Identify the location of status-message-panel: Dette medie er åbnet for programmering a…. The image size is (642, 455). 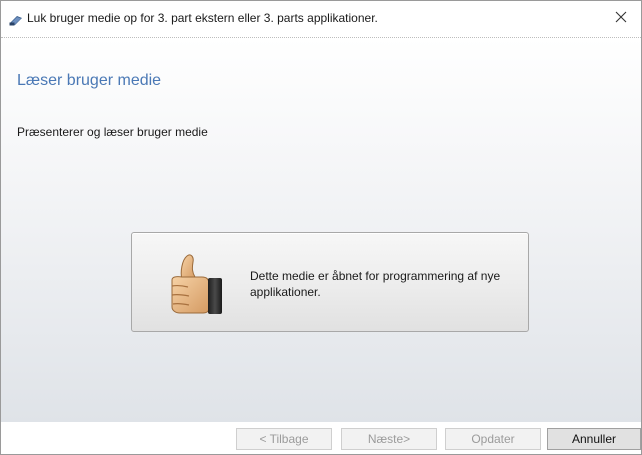
(330, 282).